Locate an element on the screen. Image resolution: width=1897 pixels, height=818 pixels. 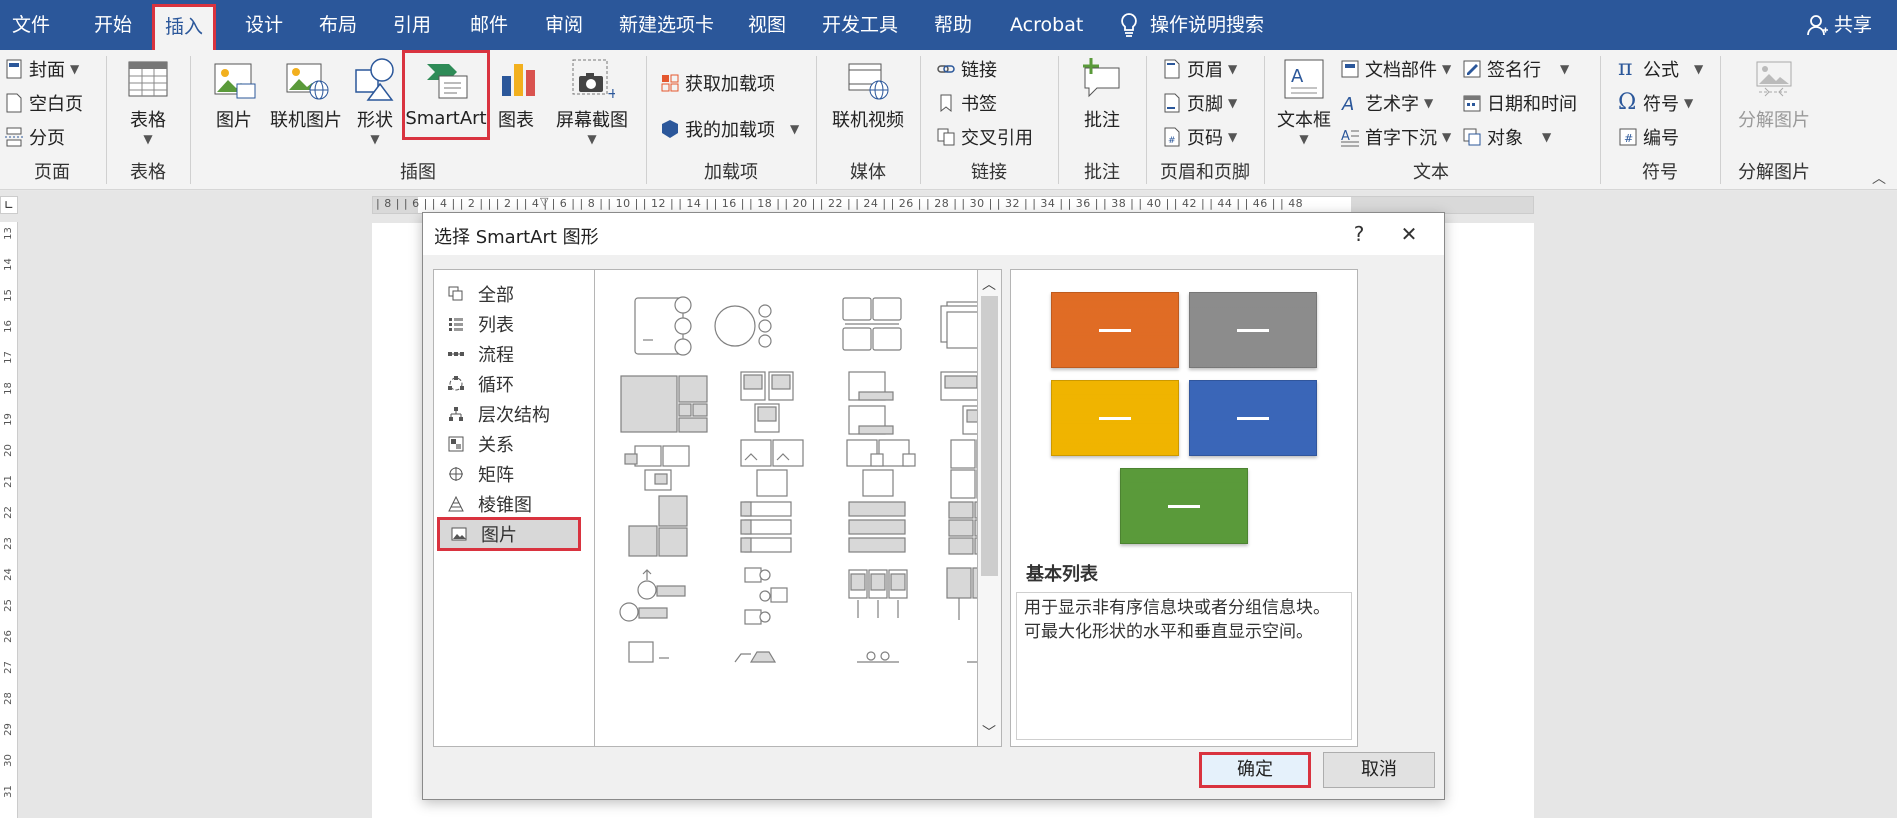
quick-parts-button: 文档部件 ▼ is located at coordinates (1395, 69).